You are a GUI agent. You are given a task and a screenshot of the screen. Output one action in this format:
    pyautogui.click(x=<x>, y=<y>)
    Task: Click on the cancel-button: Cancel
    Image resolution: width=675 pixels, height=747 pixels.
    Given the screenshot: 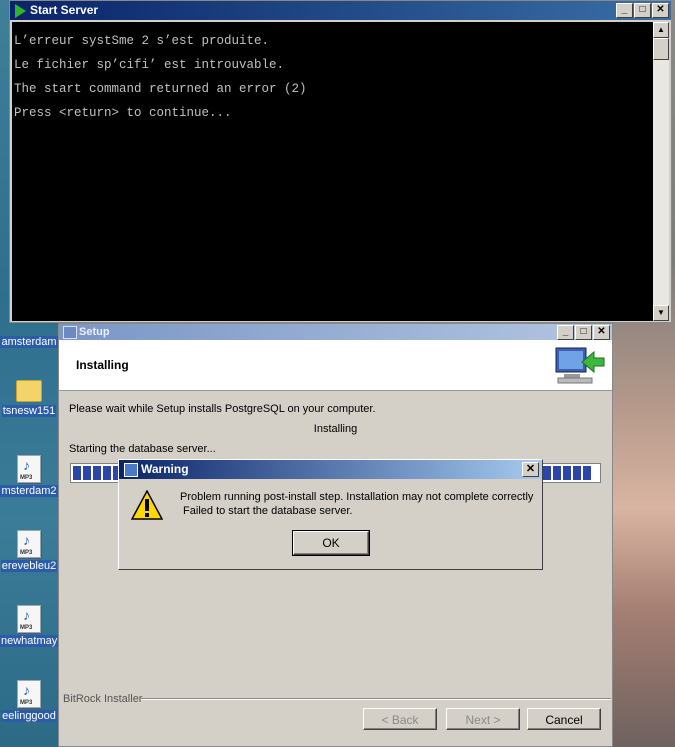 What is the action you would take?
    pyautogui.click(x=564, y=719)
    